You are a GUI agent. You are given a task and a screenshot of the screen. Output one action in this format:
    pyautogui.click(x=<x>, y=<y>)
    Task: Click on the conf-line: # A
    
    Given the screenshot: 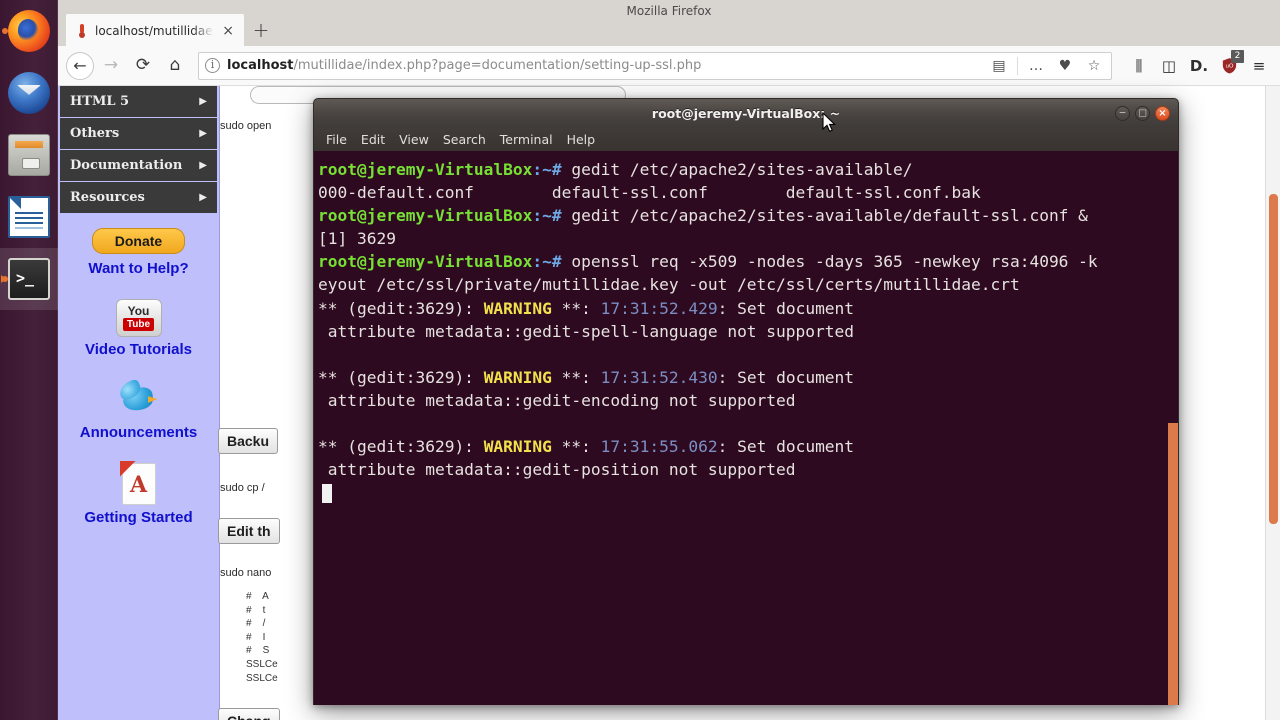 What is the action you would take?
    pyautogui.click(x=257, y=596)
    